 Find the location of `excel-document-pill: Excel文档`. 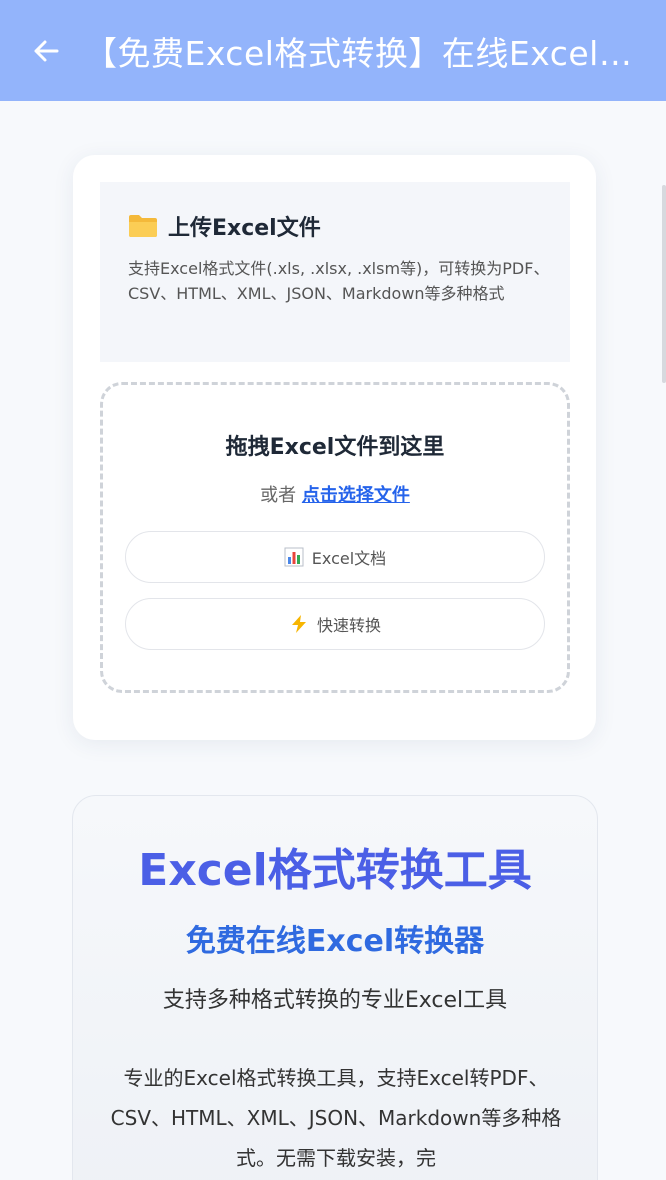

excel-document-pill: Excel文档 is located at coordinates (335, 557).